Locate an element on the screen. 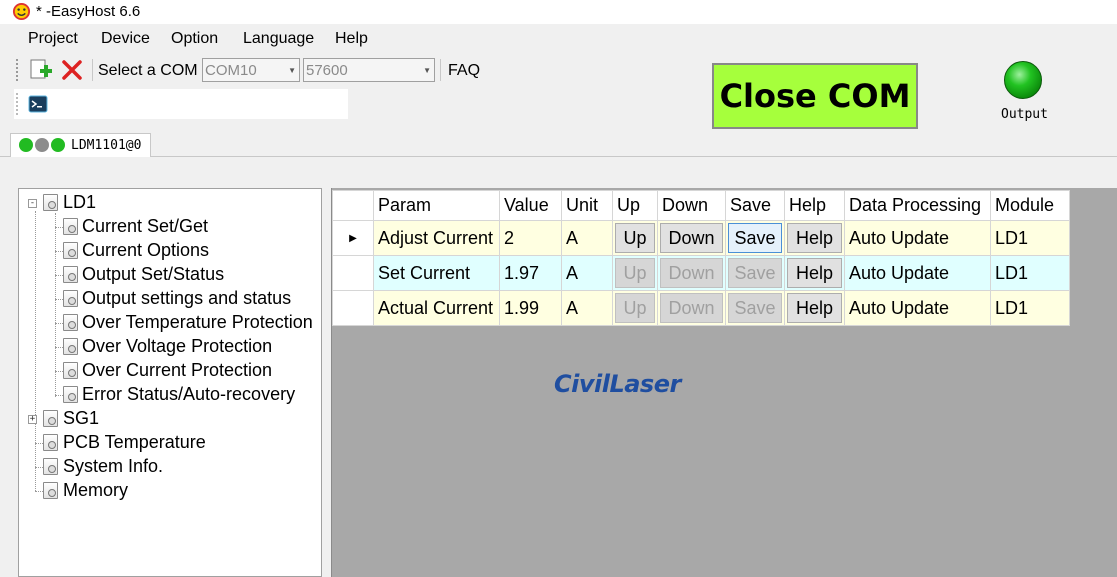 The image size is (1117, 577). tree-line is located at coordinates (55, 305).